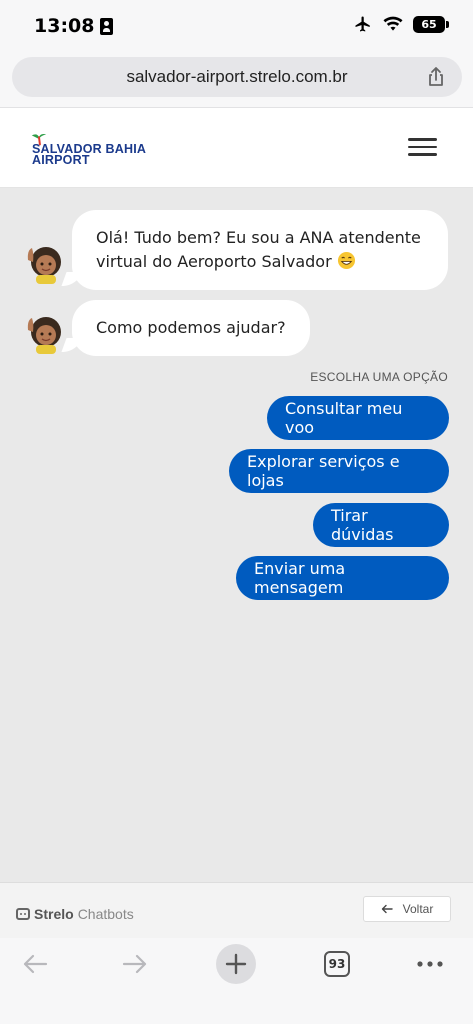 This screenshot has width=473, height=1024. What do you see at coordinates (89, 154) in the screenshot?
I see `logo-text: SALVADOR BAHIA AIRPORT` at bounding box center [89, 154].